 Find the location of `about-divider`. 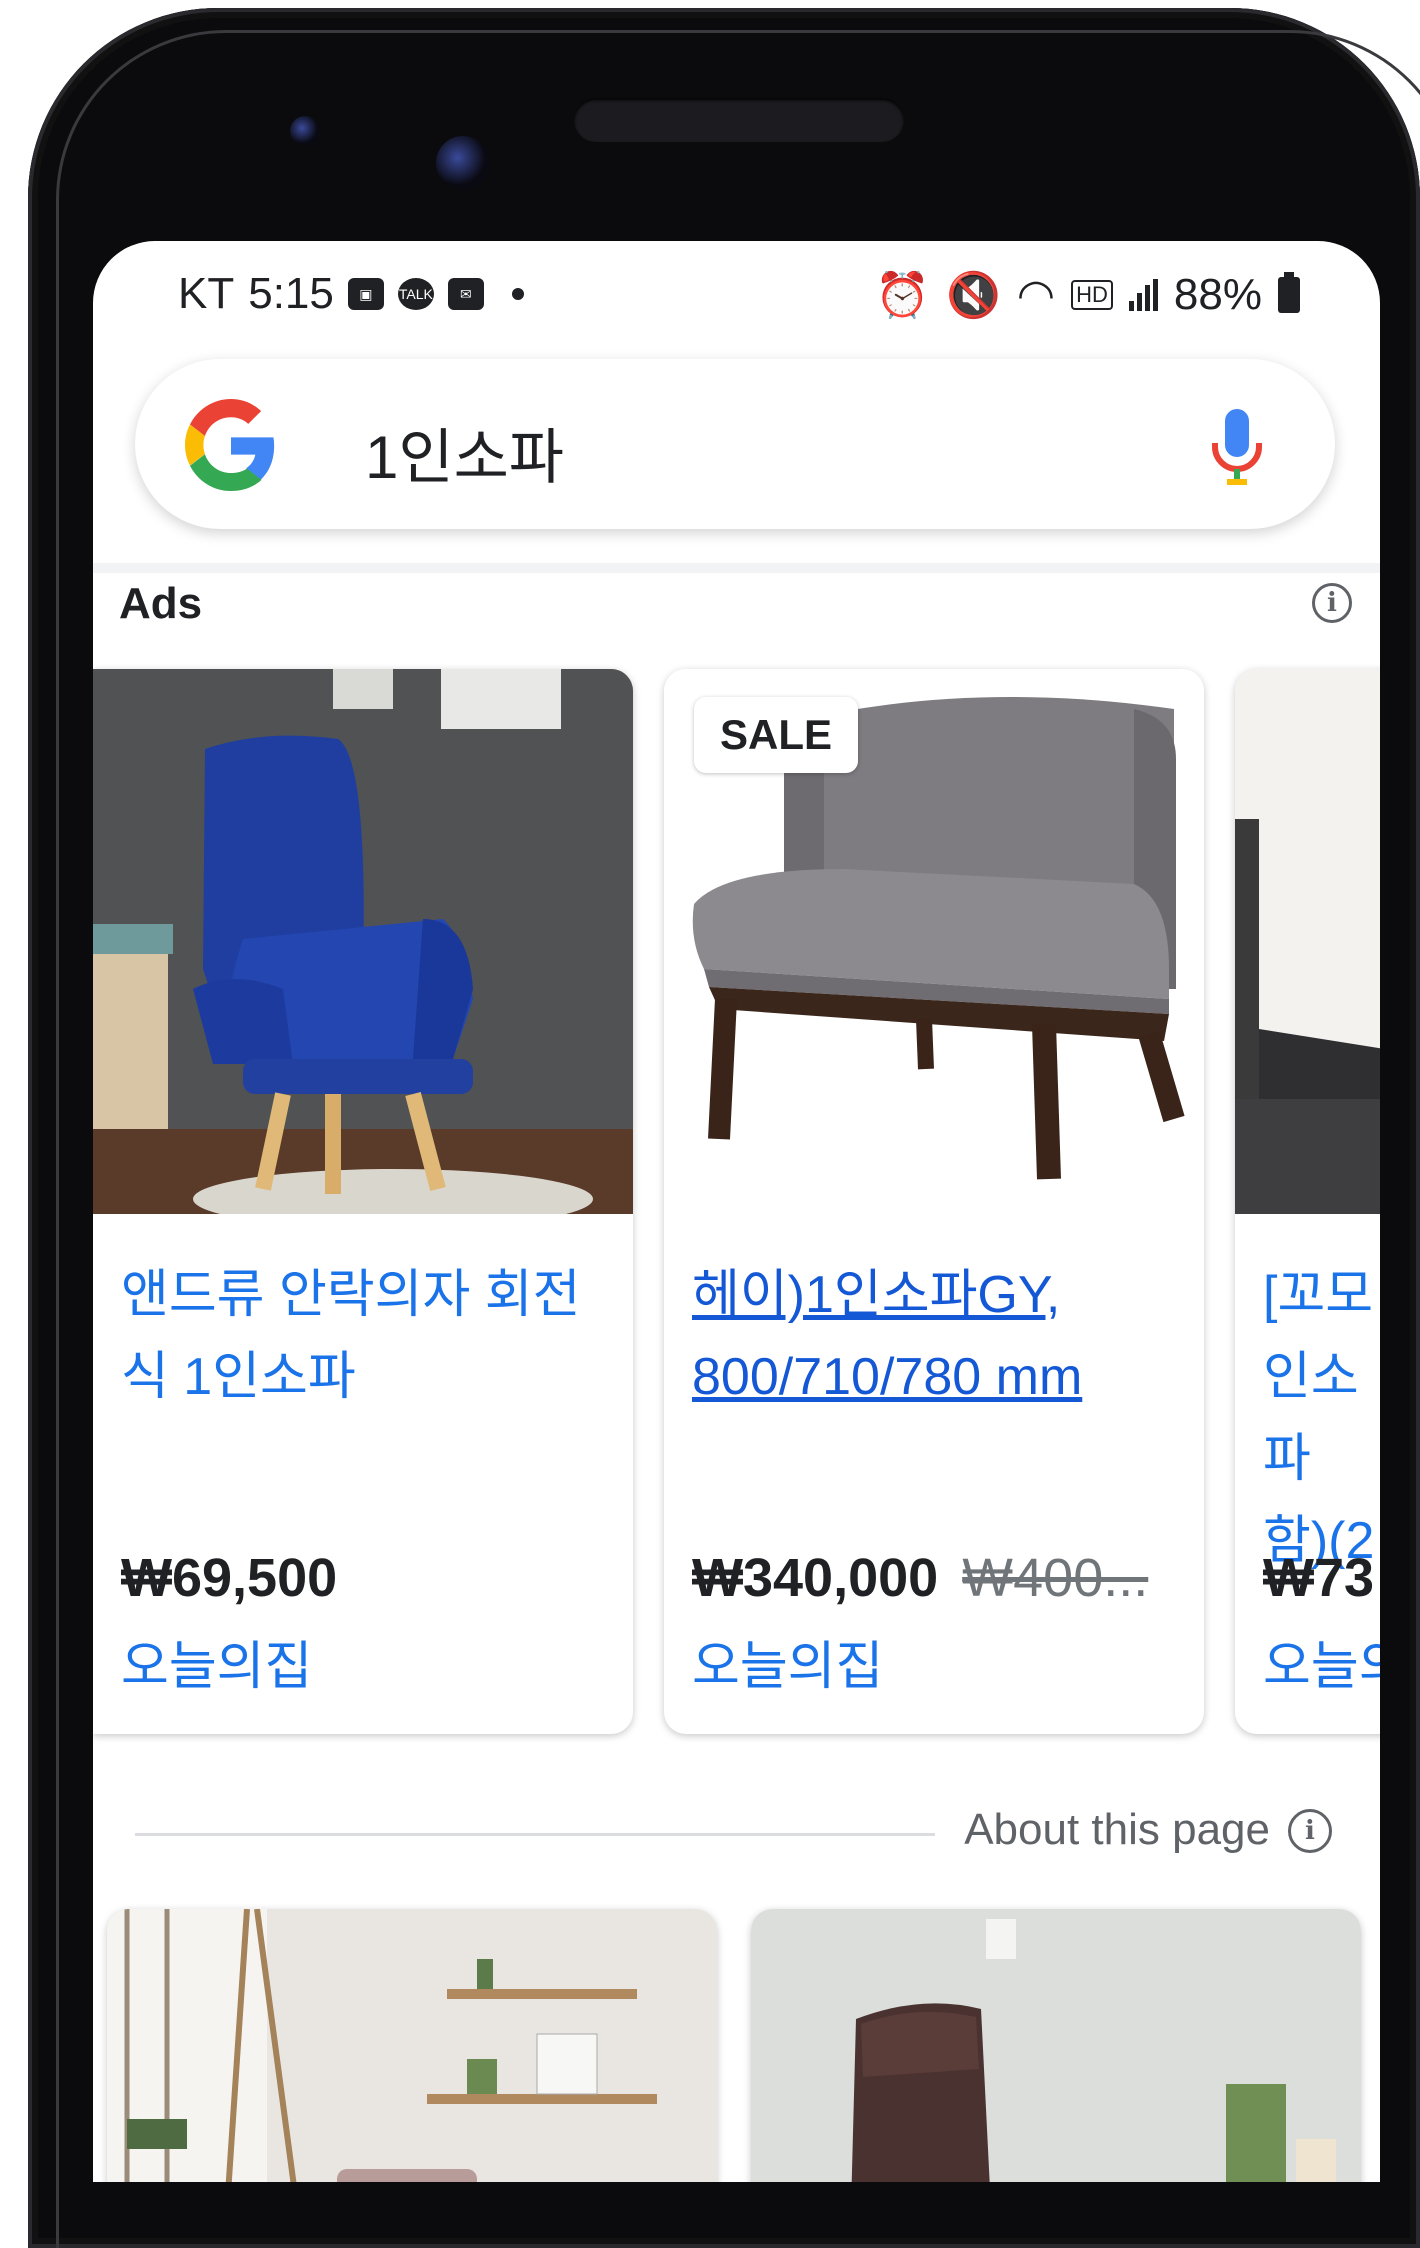

about-divider is located at coordinates (535, 1834).